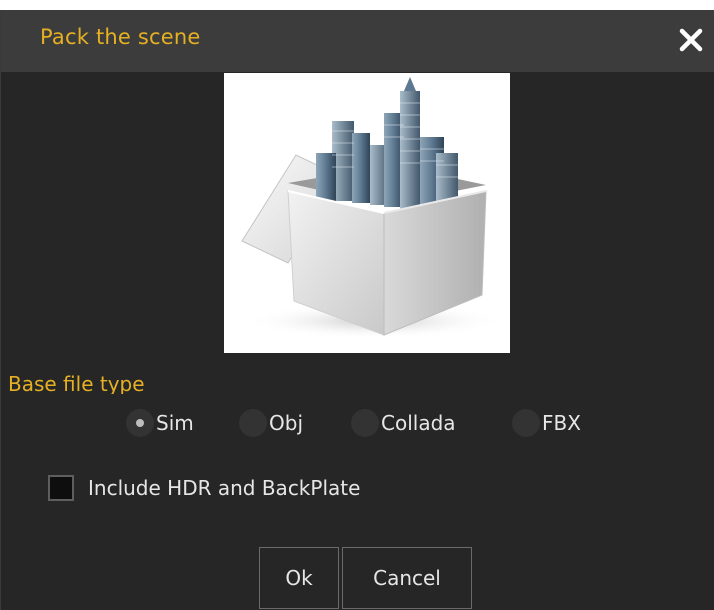  Describe the element at coordinates (140, 423) in the screenshot. I see `radio-selected-icon` at that location.